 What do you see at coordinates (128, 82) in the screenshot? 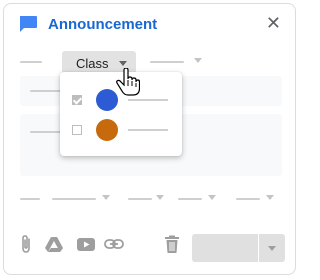
I see `hand-cursor-icon` at bounding box center [128, 82].